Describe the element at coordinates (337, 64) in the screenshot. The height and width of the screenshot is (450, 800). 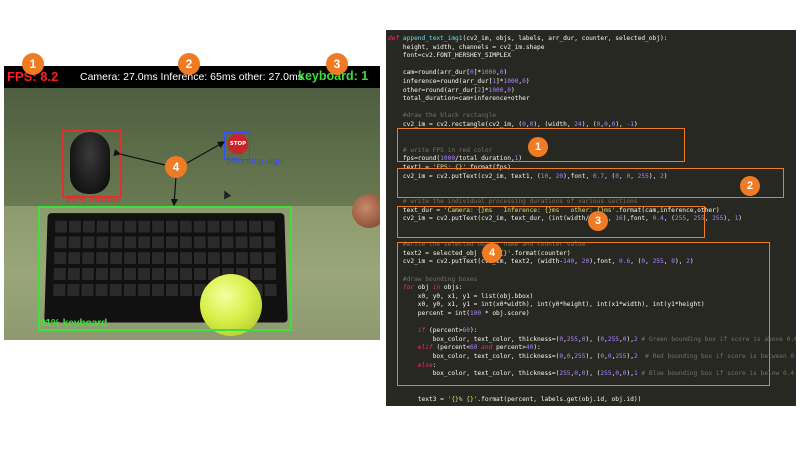
I see `callout-badge-3: 3` at that location.